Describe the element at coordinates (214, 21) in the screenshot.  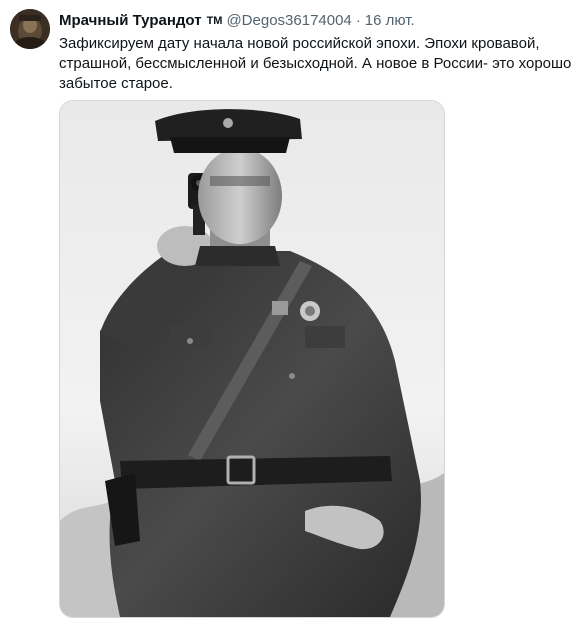
I see `name-badge: TM` at that location.